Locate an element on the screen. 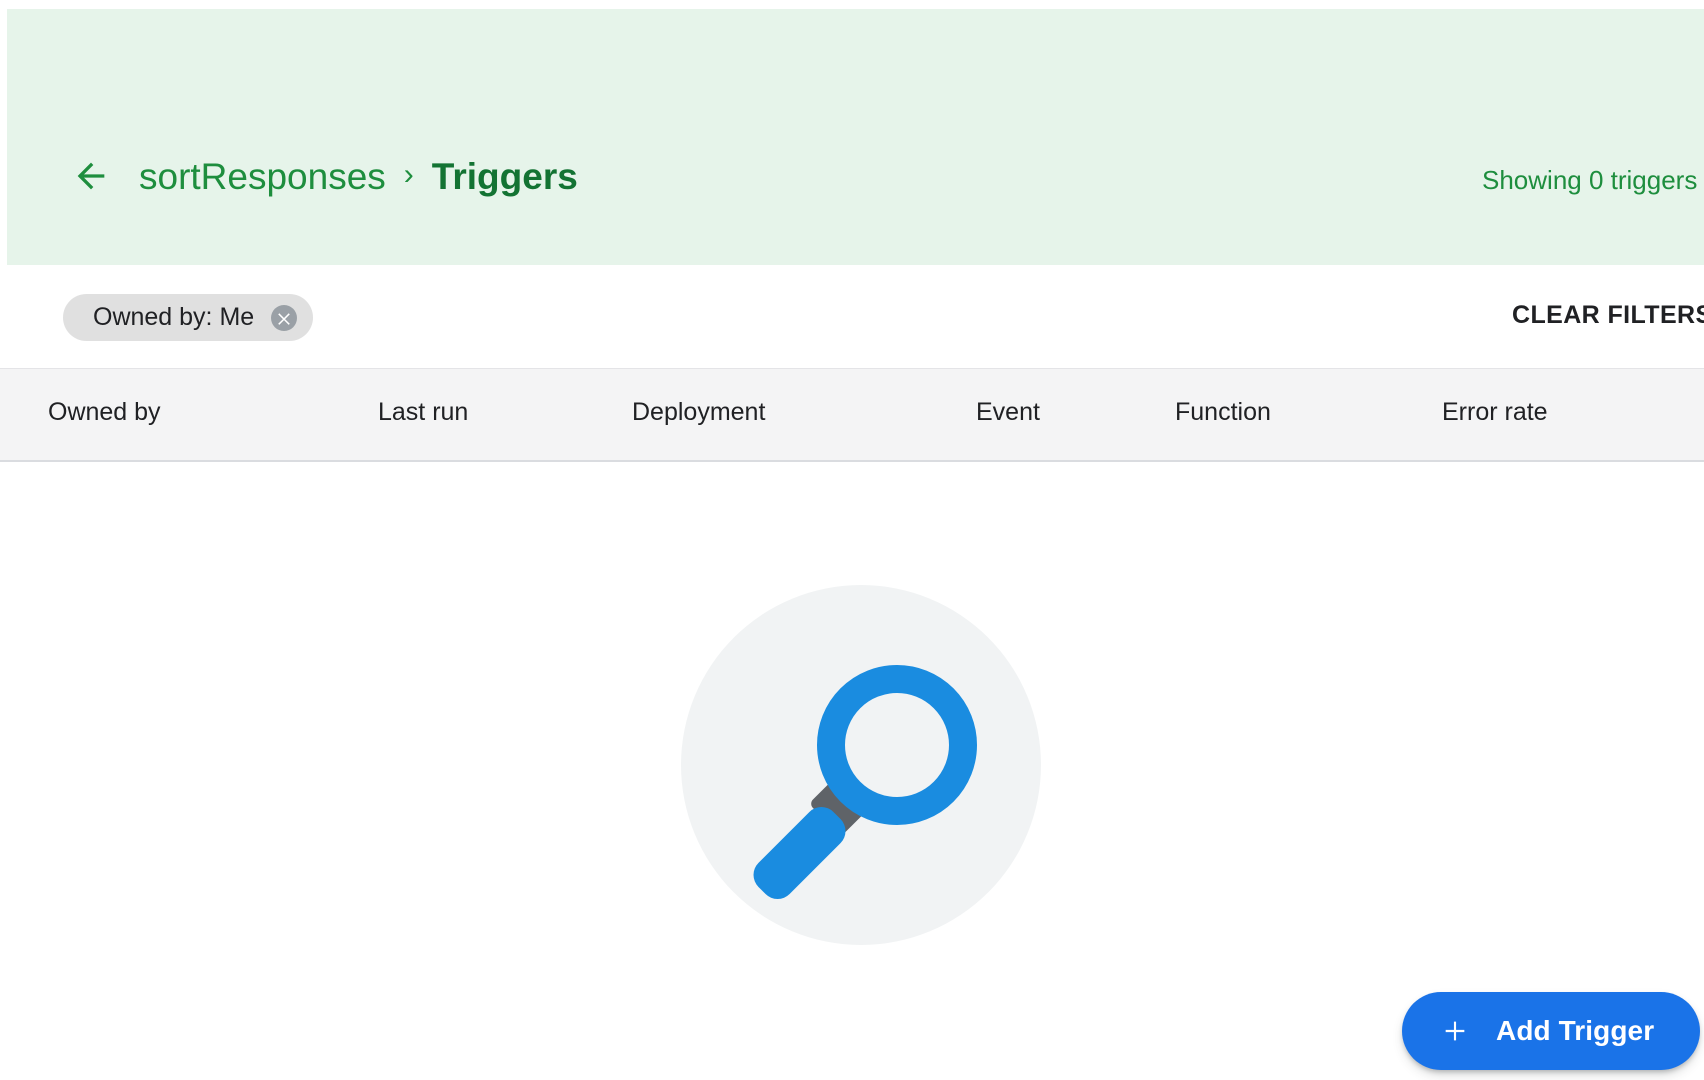 The width and height of the screenshot is (1704, 1080). column-header-deployment: Deployment is located at coordinates (698, 412).